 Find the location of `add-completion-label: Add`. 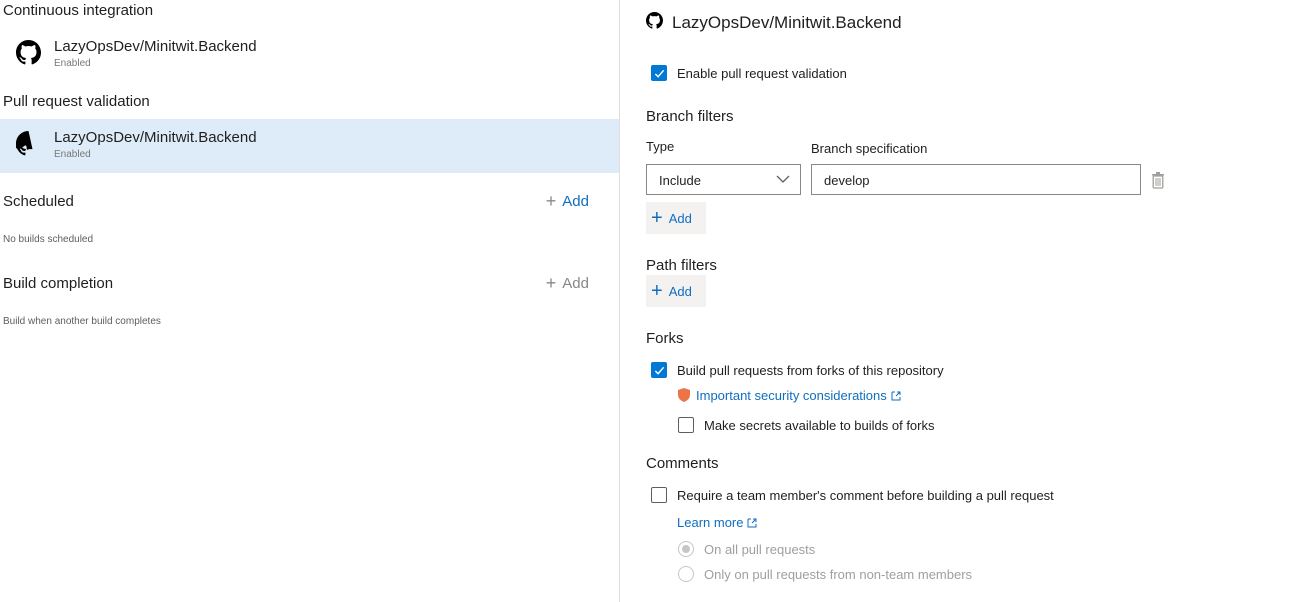

add-completion-label: Add is located at coordinates (575, 283).